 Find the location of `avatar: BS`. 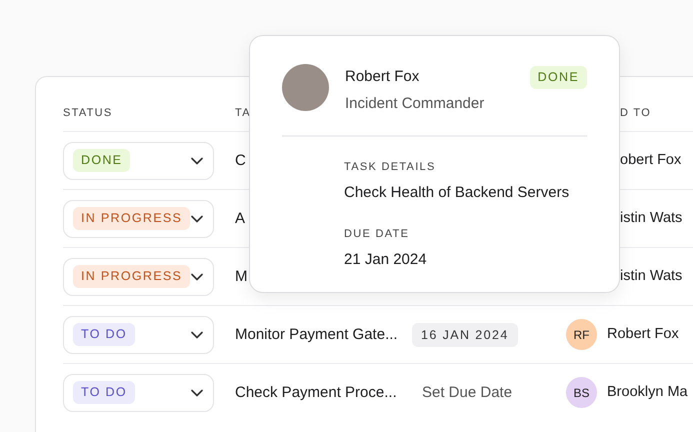

avatar: BS is located at coordinates (581, 392).